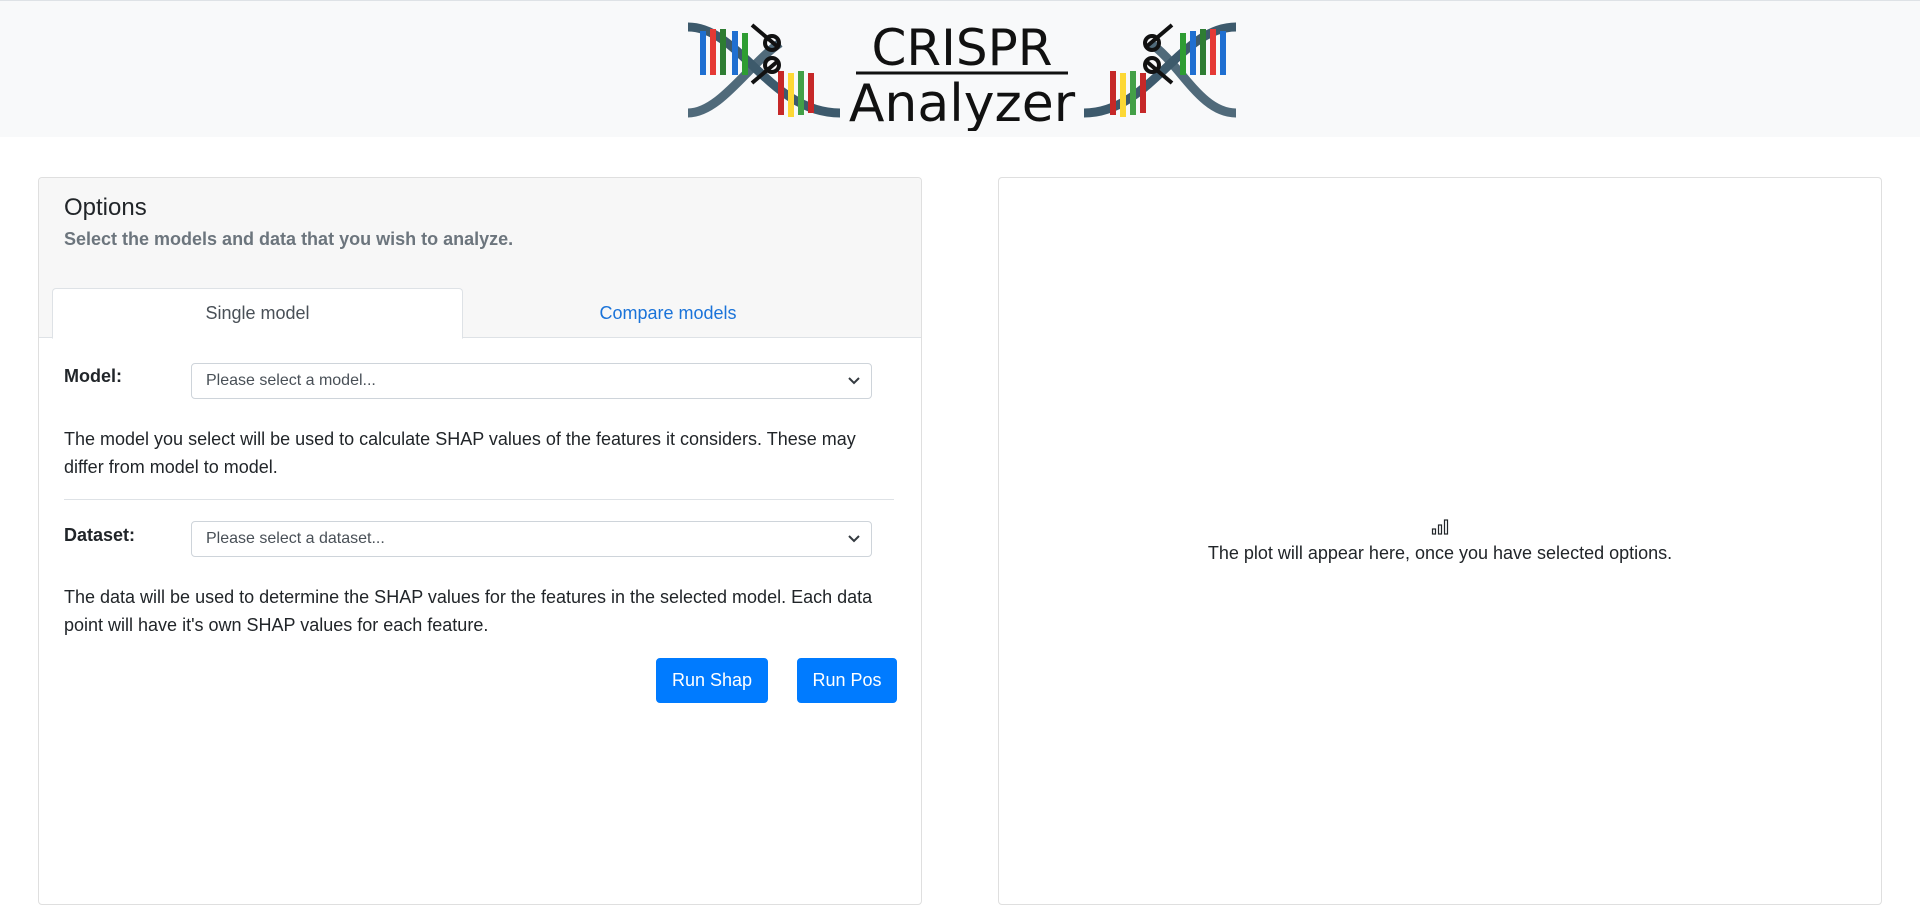 The height and width of the screenshot is (916, 1920). Describe the element at coordinates (1440, 527) in the screenshot. I see `bar-chart-icon` at that location.